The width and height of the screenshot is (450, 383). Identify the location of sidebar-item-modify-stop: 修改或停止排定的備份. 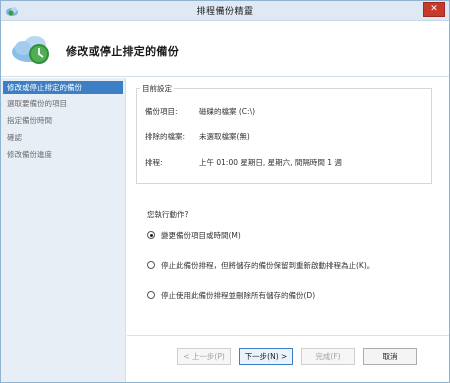
(63, 87).